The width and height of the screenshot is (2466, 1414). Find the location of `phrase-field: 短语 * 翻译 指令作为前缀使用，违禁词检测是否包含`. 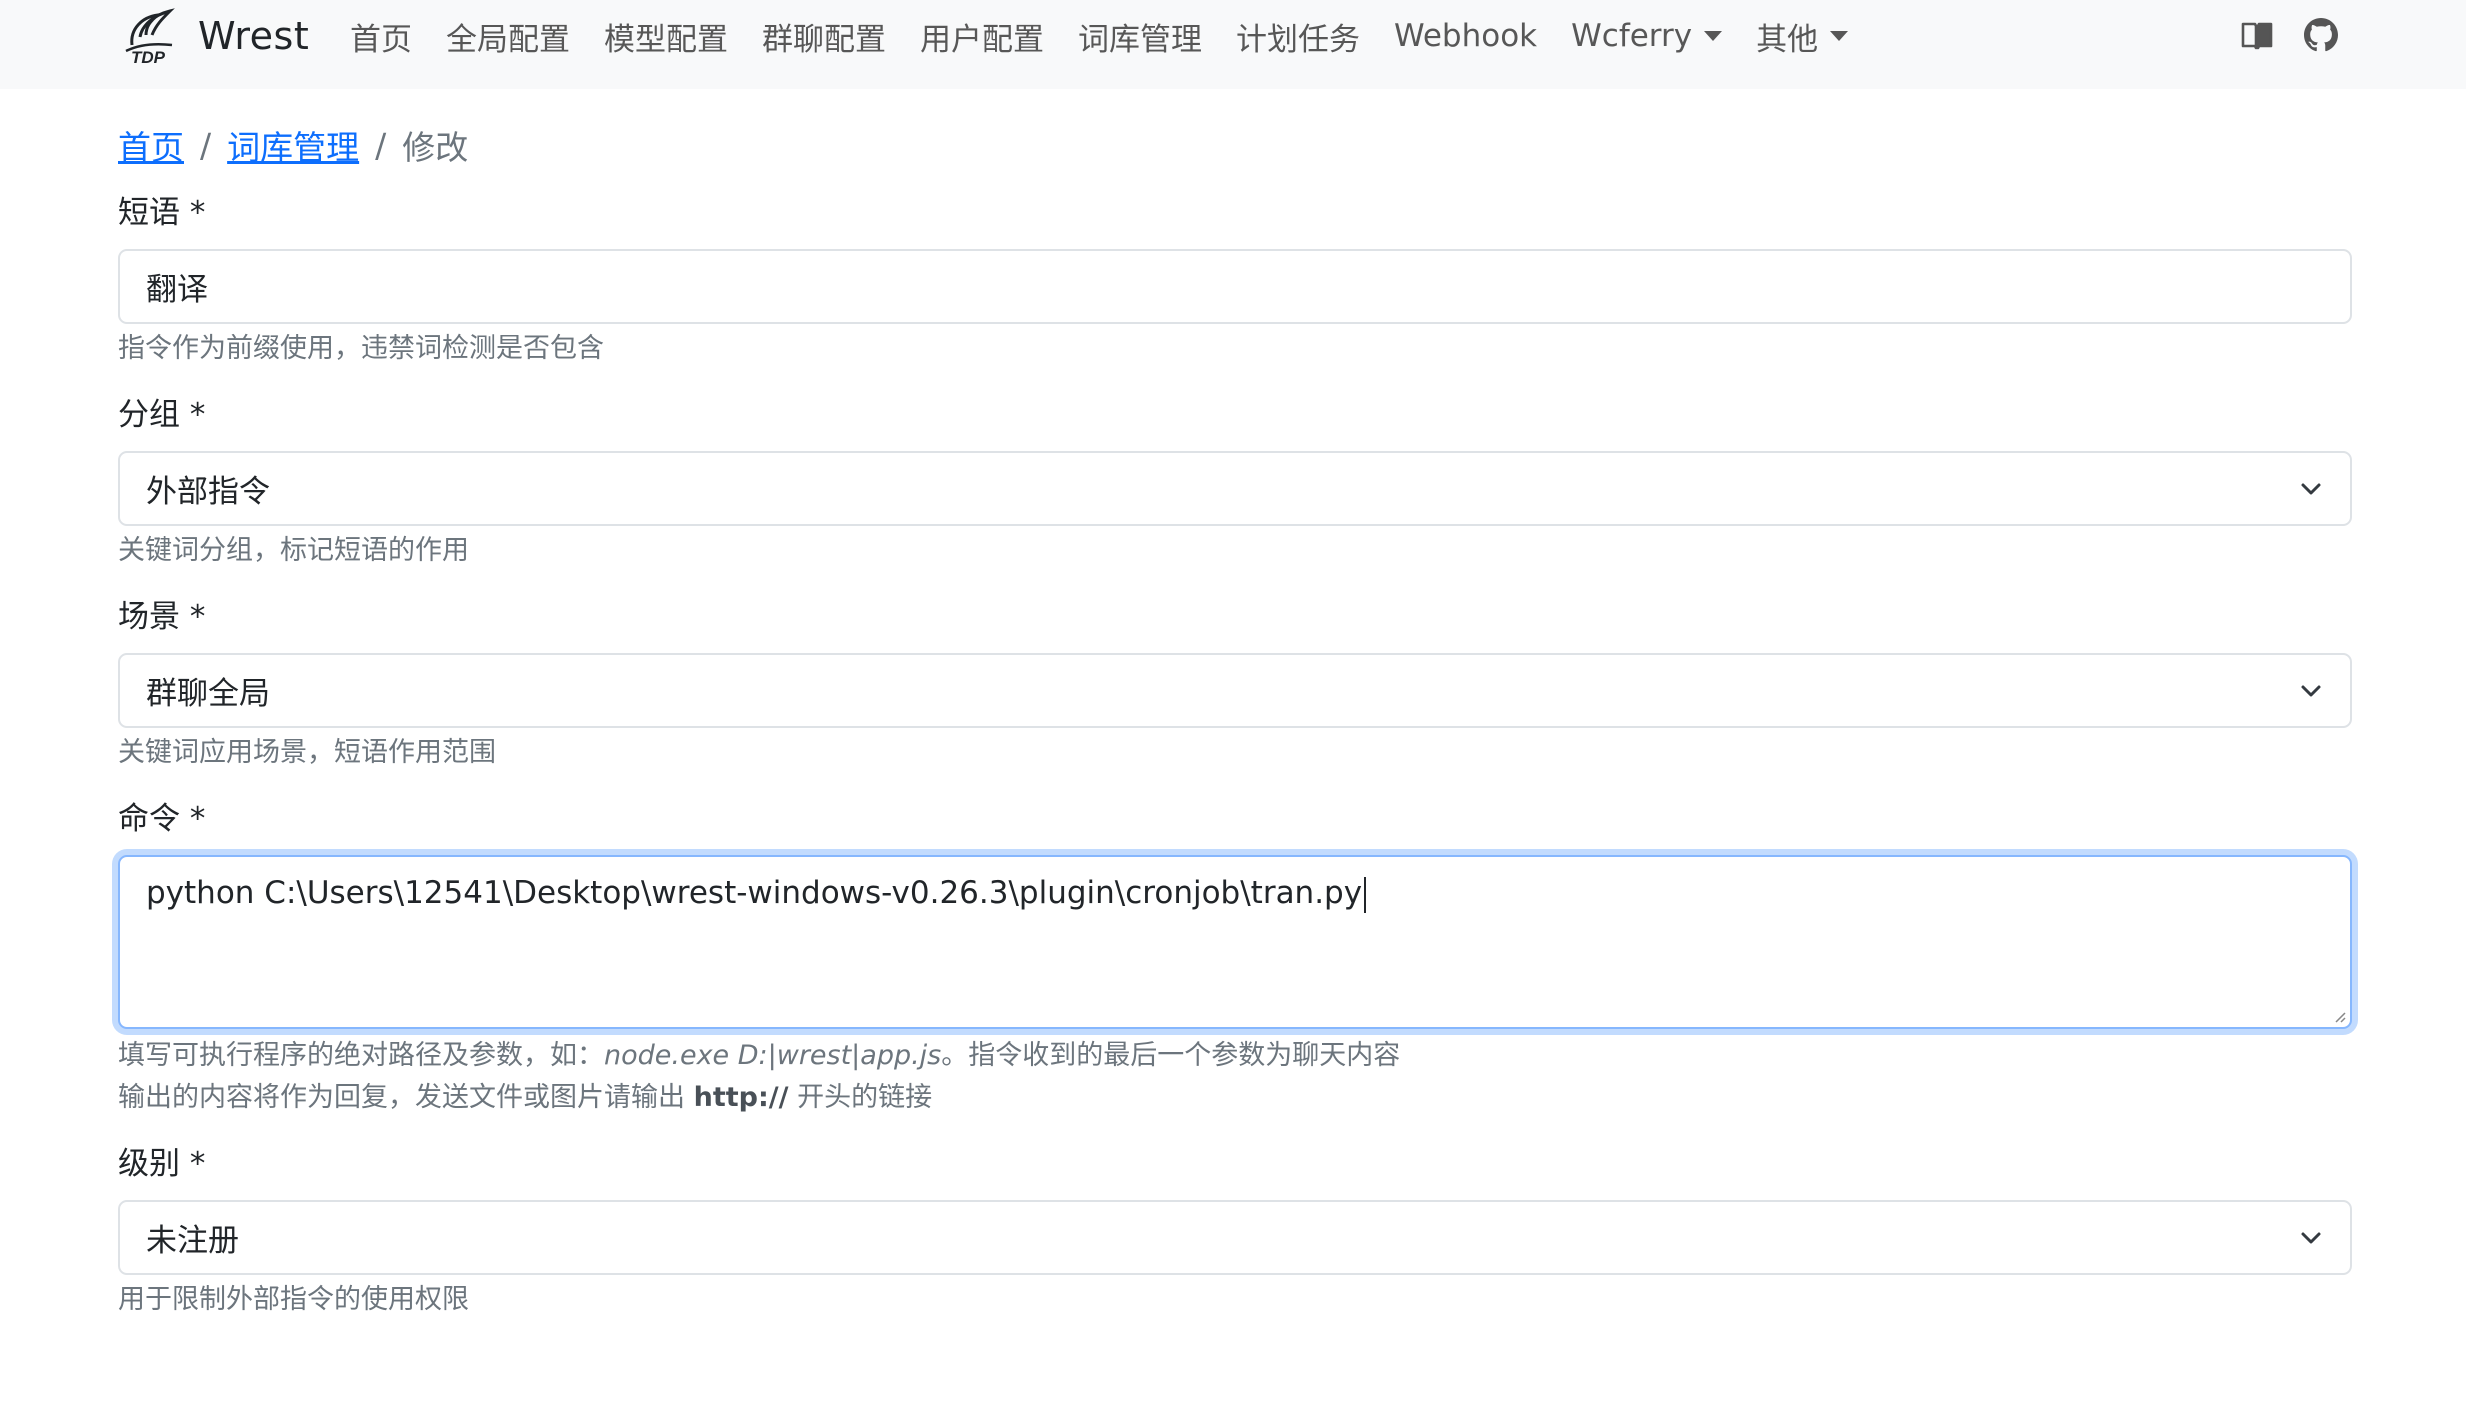

phrase-field: 短语 * 翻译 指令作为前缀使用，违禁词检测是否包含 is located at coordinates (1235, 281).